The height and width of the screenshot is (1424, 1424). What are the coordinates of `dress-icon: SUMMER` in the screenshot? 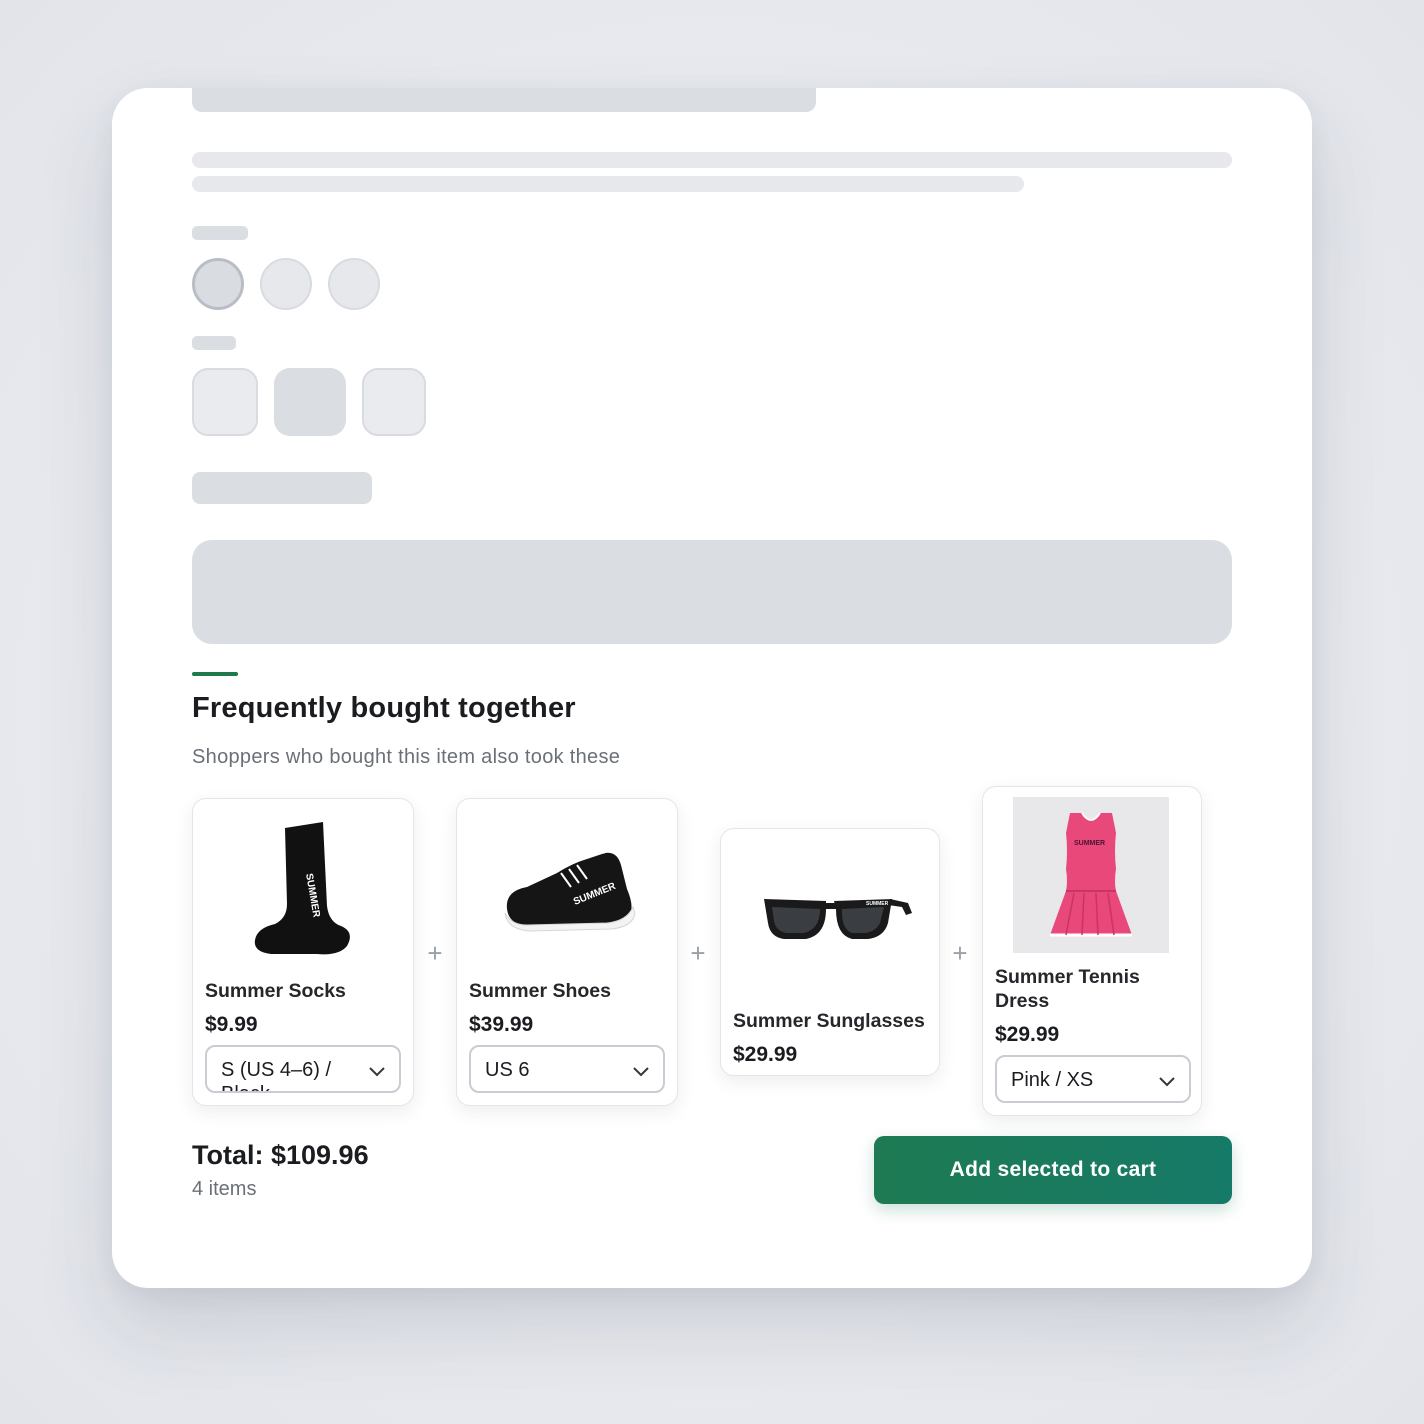 It's located at (1091, 874).